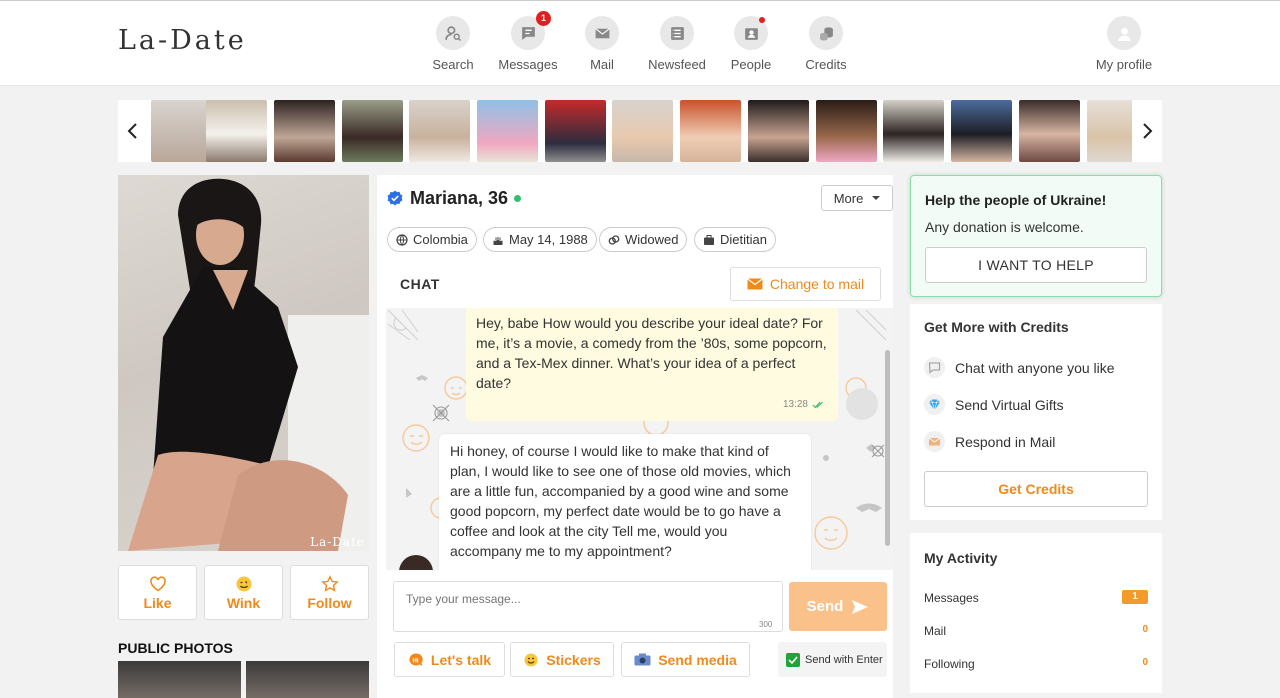 The height and width of the screenshot is (698, 1280). What do you see at coordinates (826, 33) in the screenshot?
I see `credits-icon` at bounding box center [826, 33].